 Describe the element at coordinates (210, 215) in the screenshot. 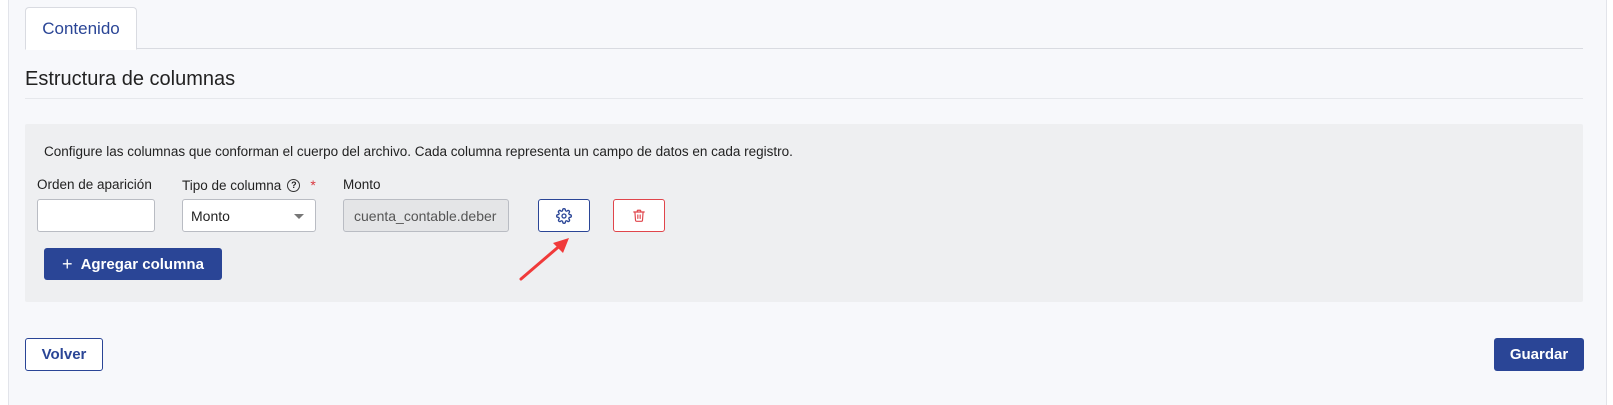

I see `column-type-selected-value: Monto` at that location.